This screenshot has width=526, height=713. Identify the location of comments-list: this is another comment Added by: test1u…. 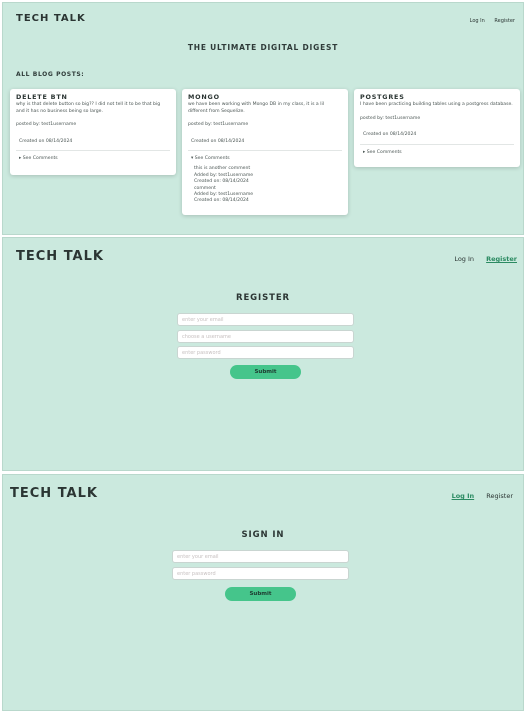
(268, 185).